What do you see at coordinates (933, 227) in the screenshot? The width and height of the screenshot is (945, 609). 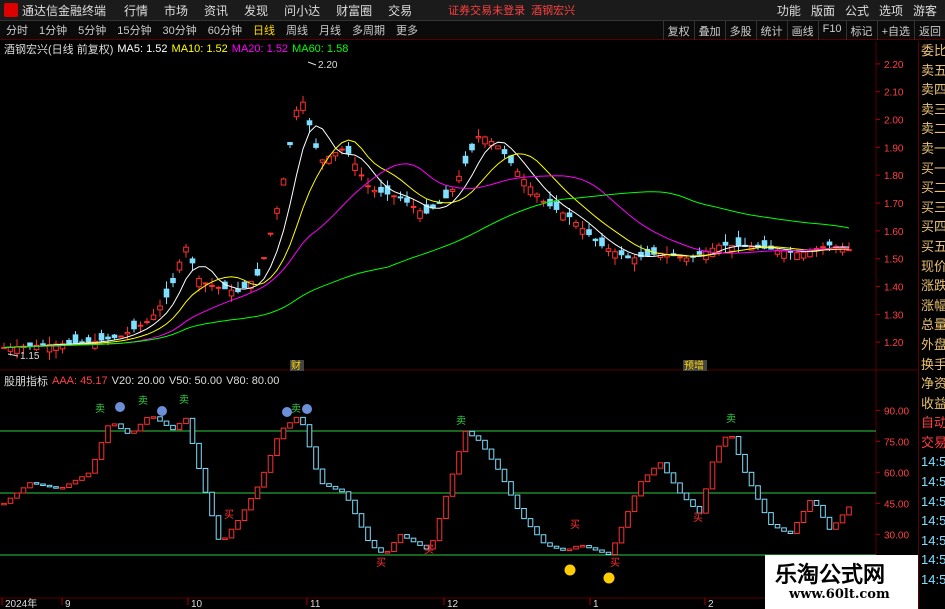 I see `panel-item: 买四` at bounding box center [933, 227].